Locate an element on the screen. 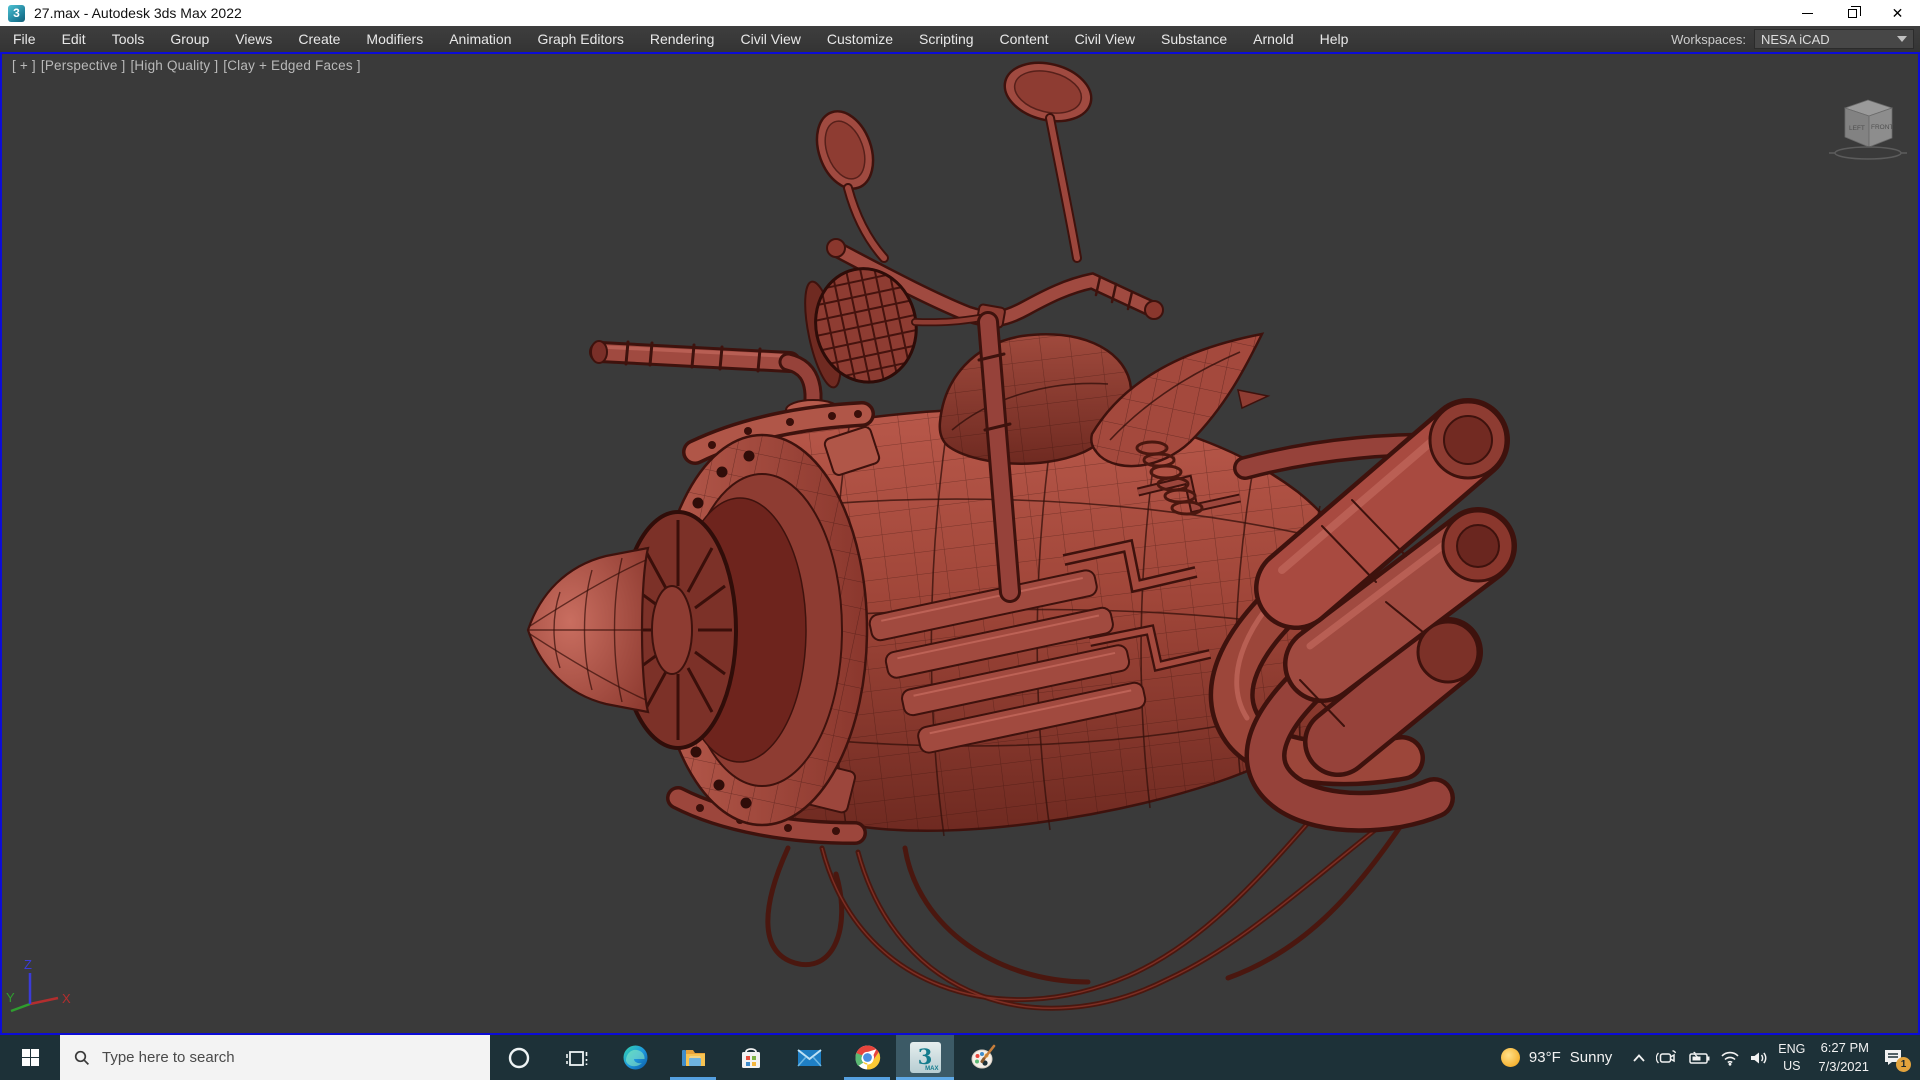 Image resolution: width=1920 pixels, height=1080 pixels. menu-scripting: Scripting is located at coordinates (946, 39).